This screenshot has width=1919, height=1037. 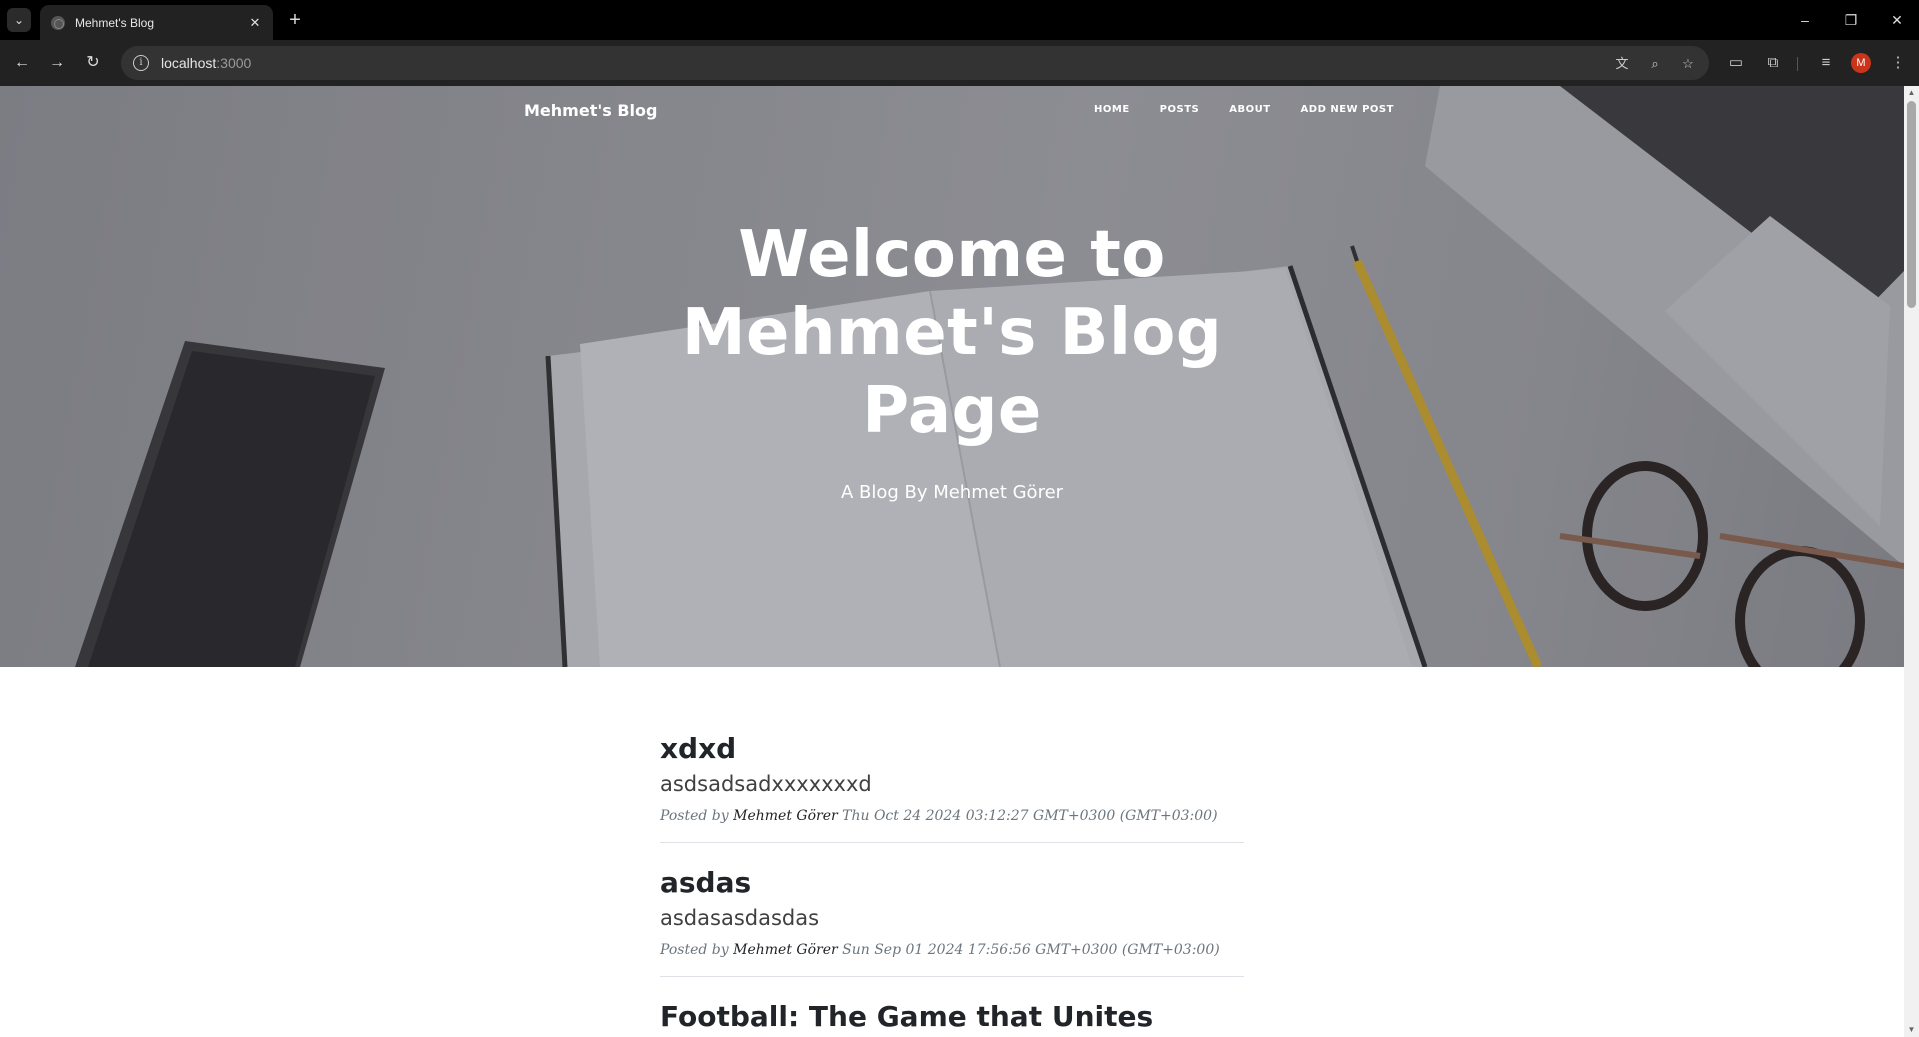 What do you see at coordinates (1347, 109) in the screenshot?
I see `nav-link-add-new-post: Add New Post` at bounding box center [1347, 109].